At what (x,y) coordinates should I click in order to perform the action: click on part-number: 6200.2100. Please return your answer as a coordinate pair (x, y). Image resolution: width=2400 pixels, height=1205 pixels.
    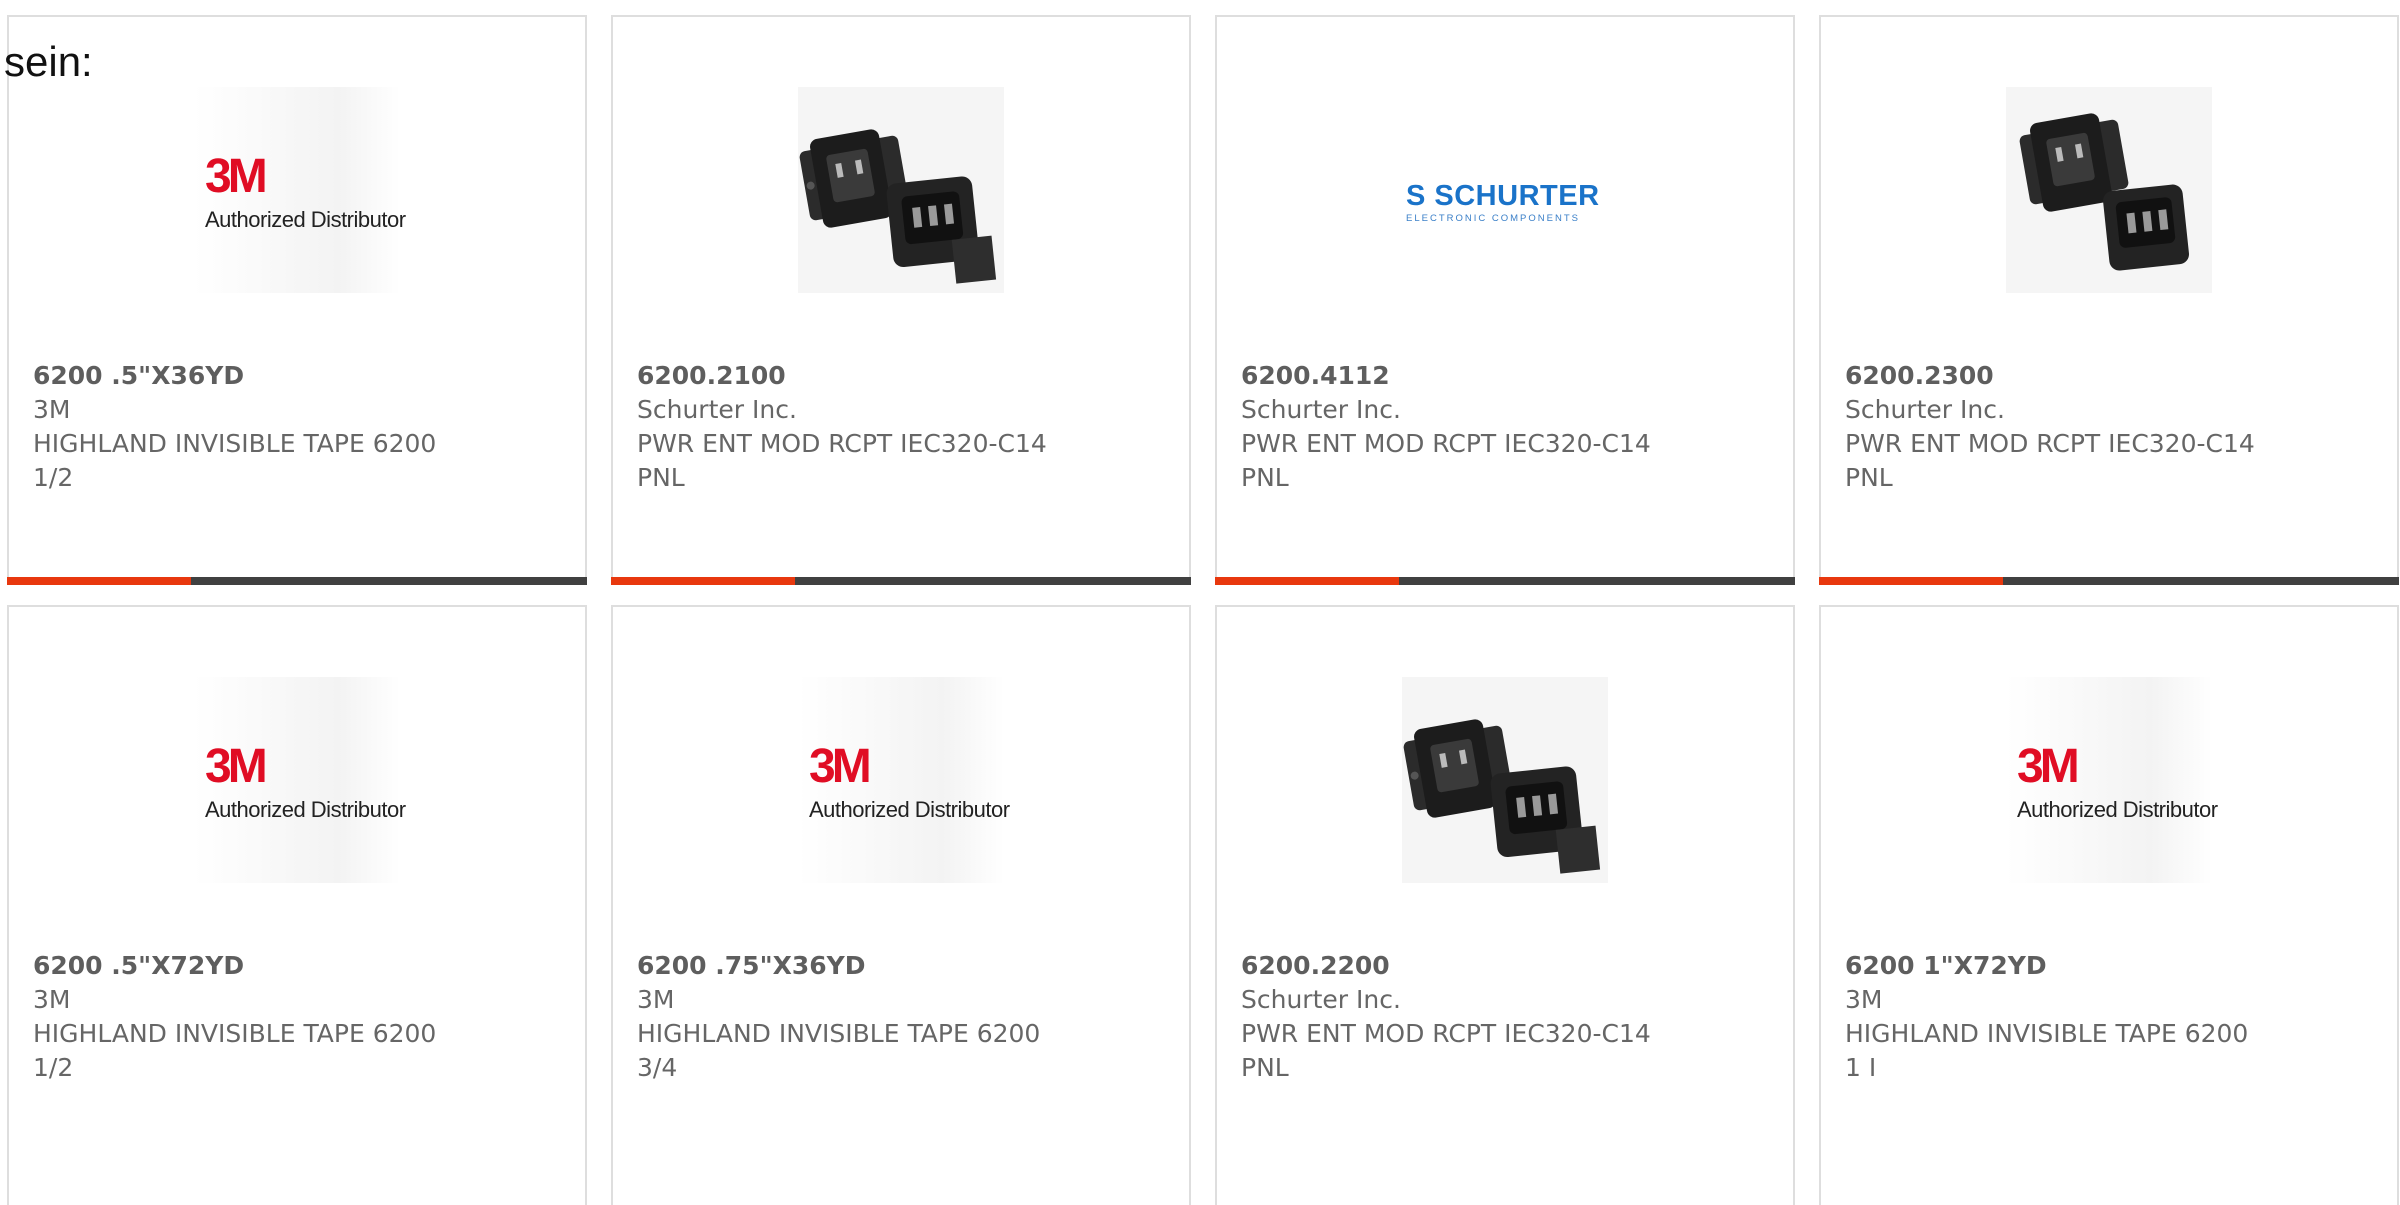
    Looking at the image, I should click on (842, 376).